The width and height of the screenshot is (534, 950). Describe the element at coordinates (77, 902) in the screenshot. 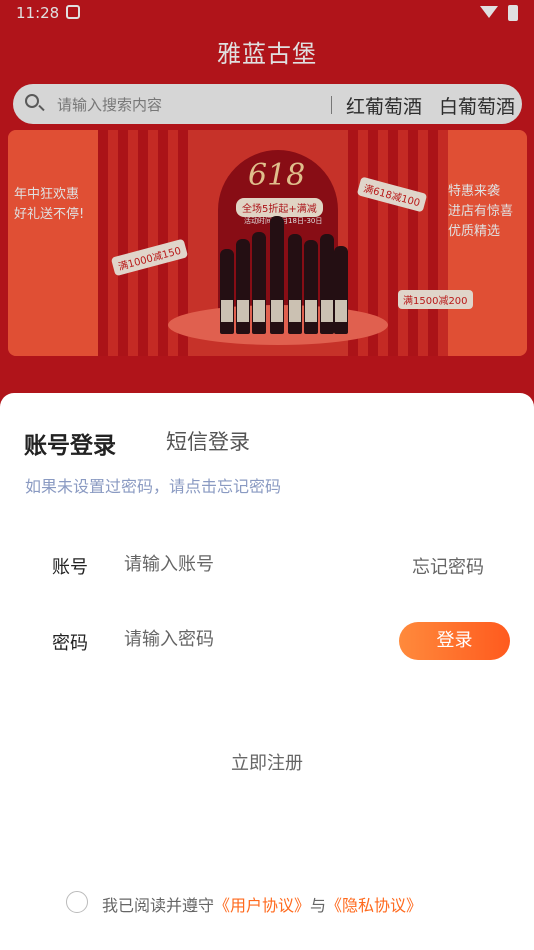

I see `agreement-checkbox` at that location.